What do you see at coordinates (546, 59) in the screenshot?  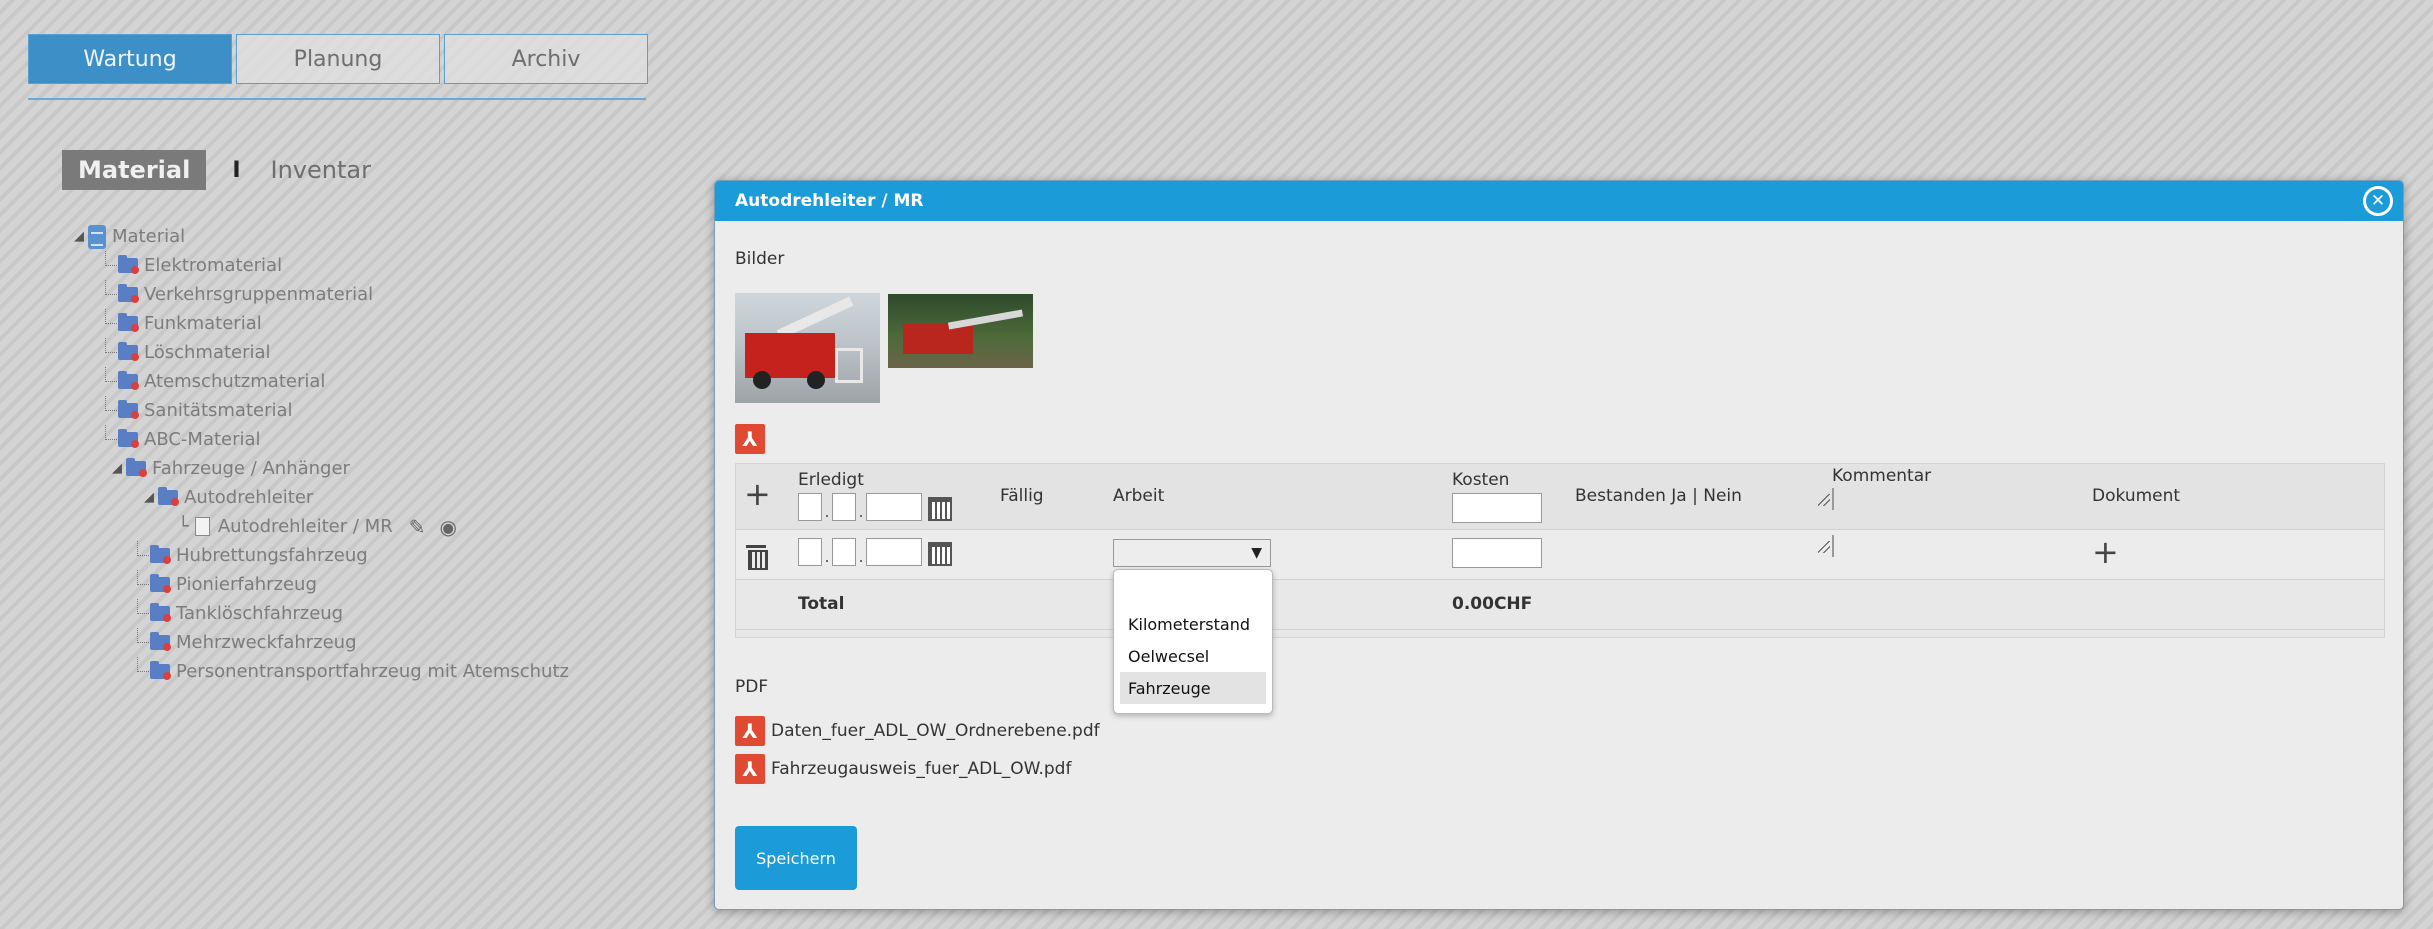 I see `tab-archiv: Archiv` at bounding box center [546, 59].